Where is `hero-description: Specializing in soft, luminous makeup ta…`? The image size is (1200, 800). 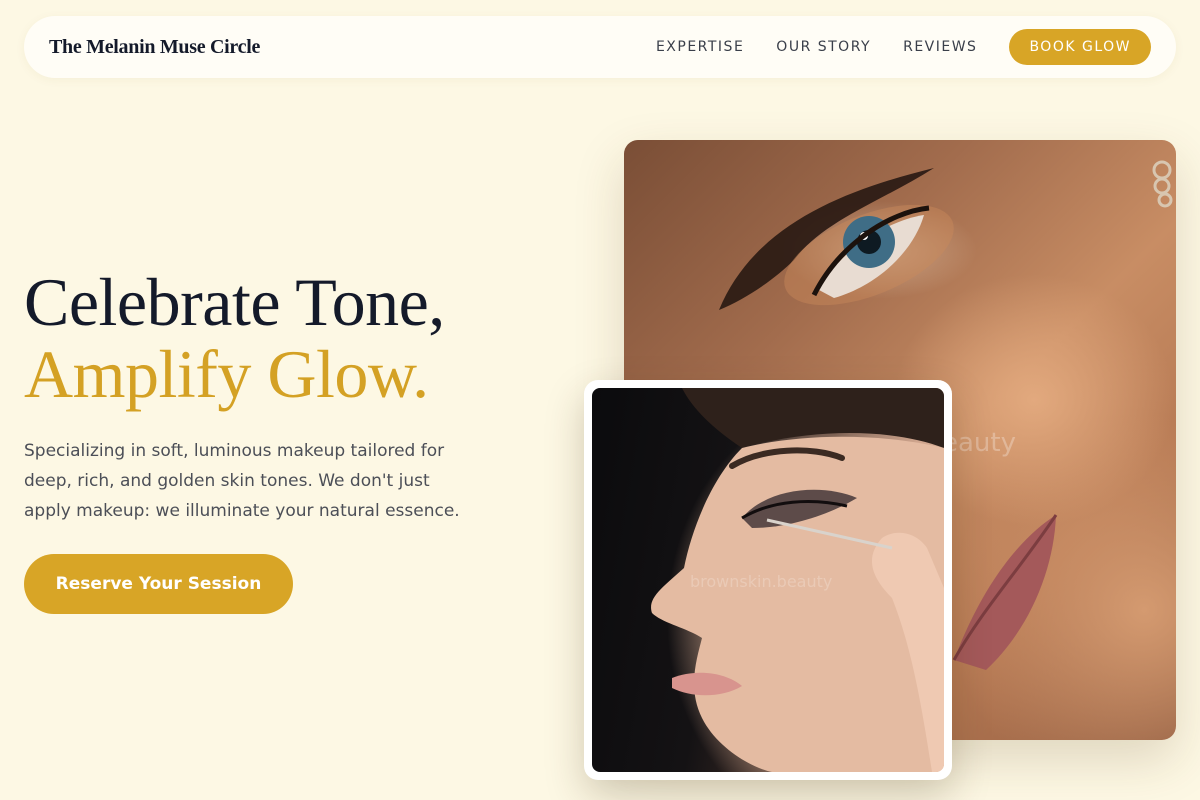 hero-description: Specializing in soft, luminous makeup ta… is located at coordinates (242, 481).